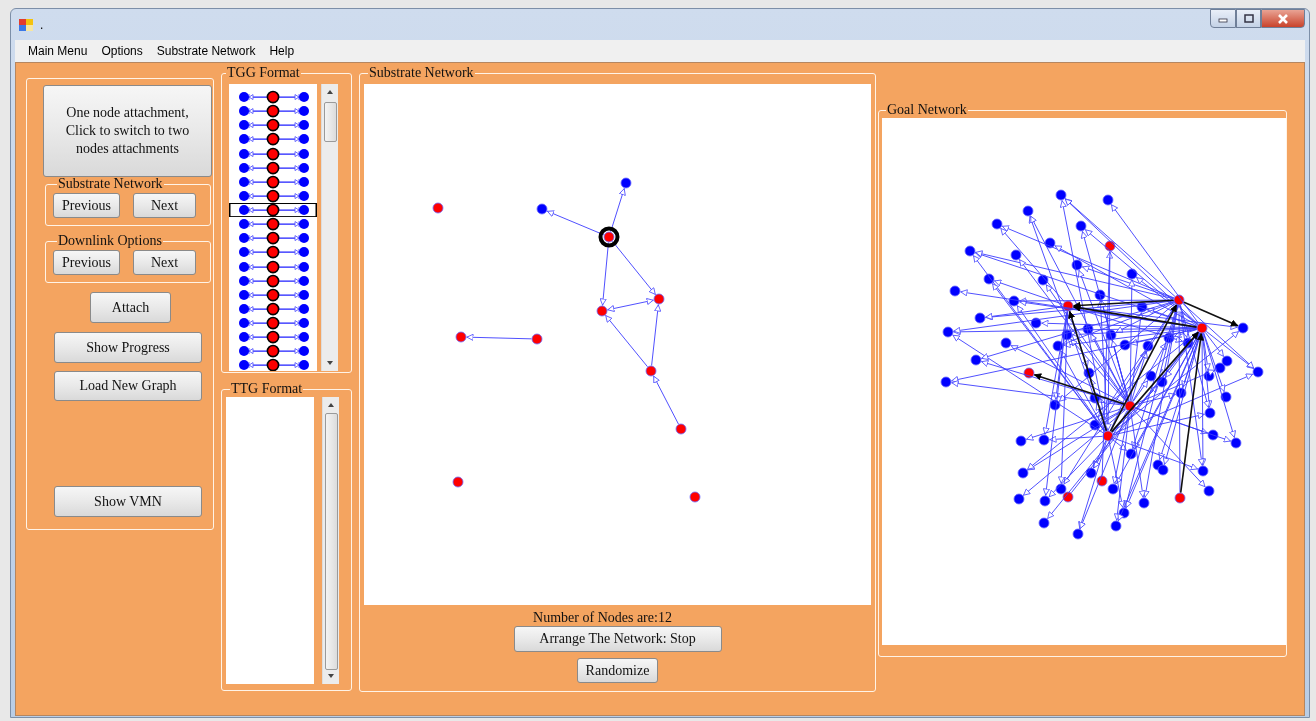 Image resolution: width=1316 pixels, height=721 pixels. What do you see at coordinates (127, 131) in the screenshot?
I see `button: One node attachment, Click to switch to two nodes attachments` at bounding box center [127, 131].